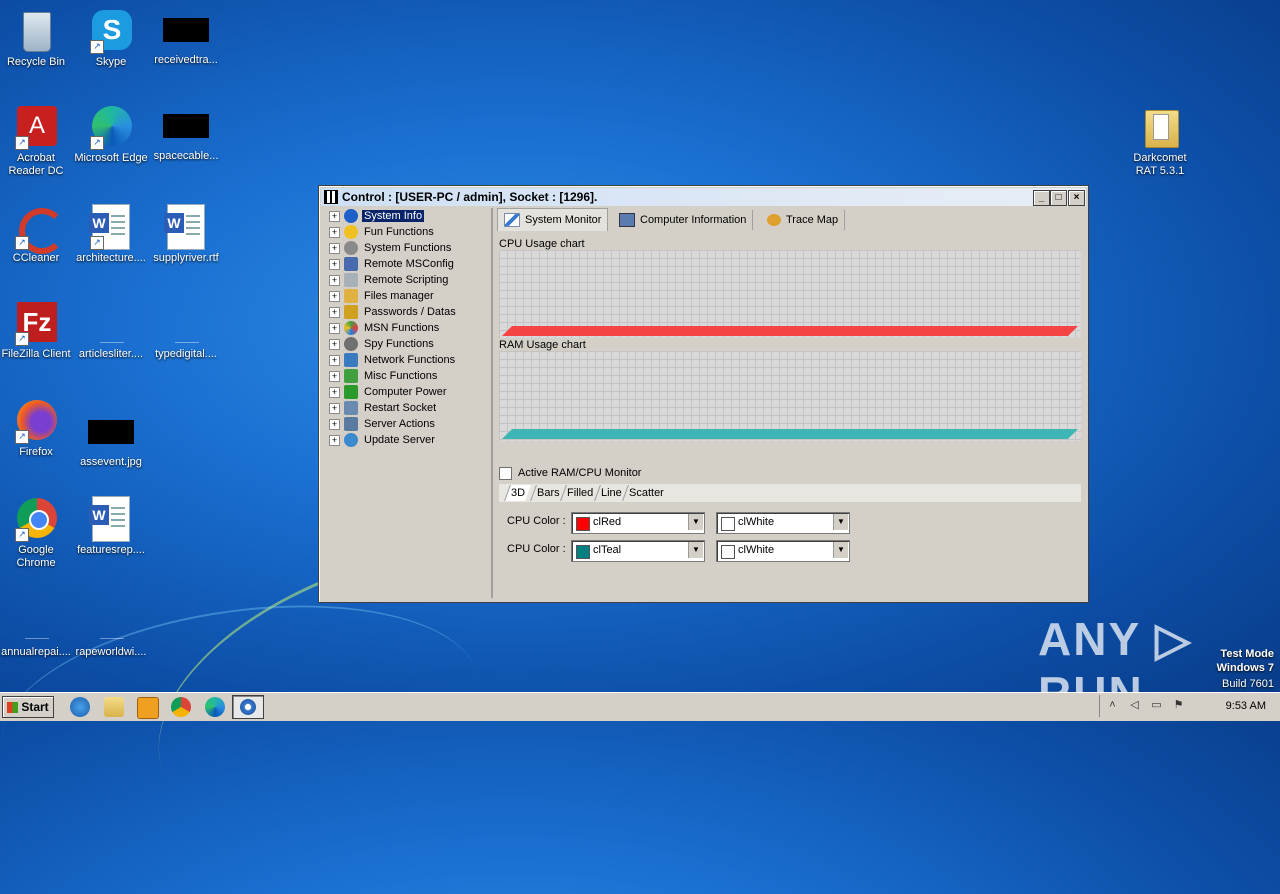 This screenshot has height=894, width=1280. I want to click on tree-item-files-manager: + Files manager, so click(382, 296).